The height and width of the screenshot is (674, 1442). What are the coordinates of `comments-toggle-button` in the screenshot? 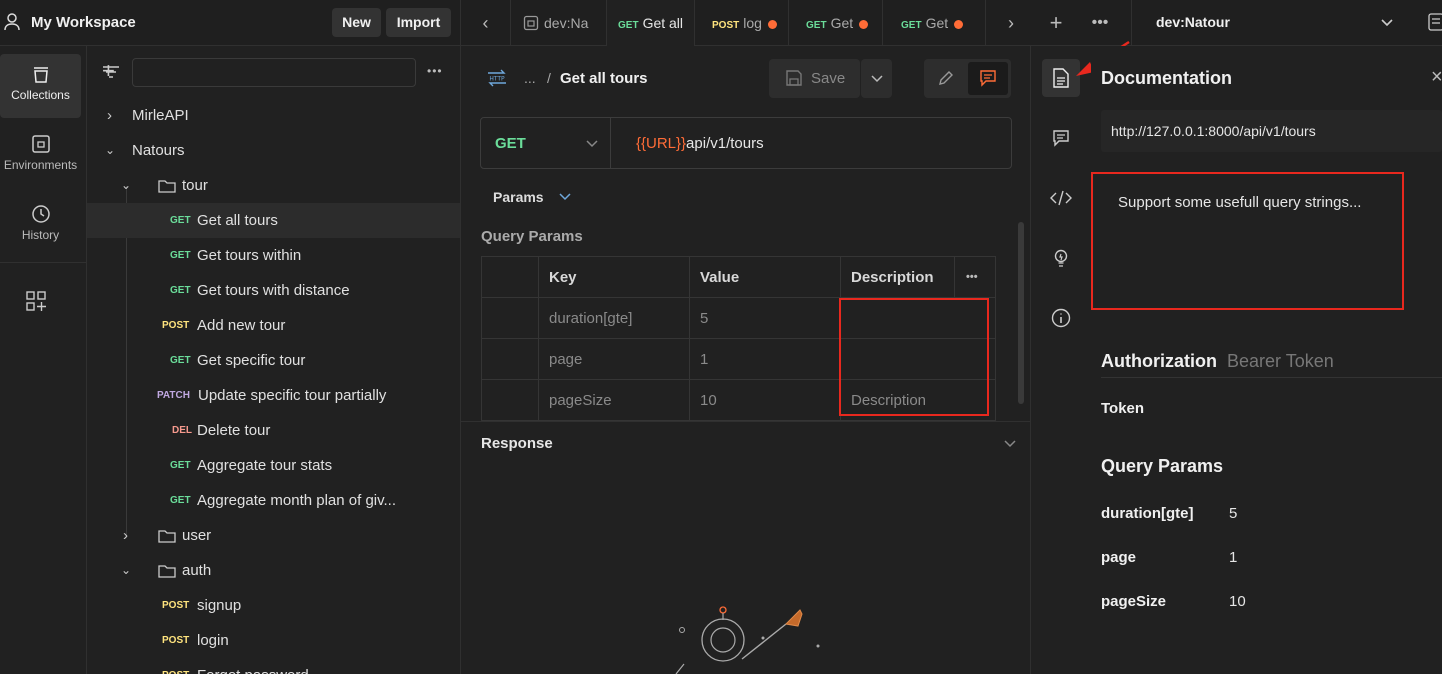 It's located at (988, 78).